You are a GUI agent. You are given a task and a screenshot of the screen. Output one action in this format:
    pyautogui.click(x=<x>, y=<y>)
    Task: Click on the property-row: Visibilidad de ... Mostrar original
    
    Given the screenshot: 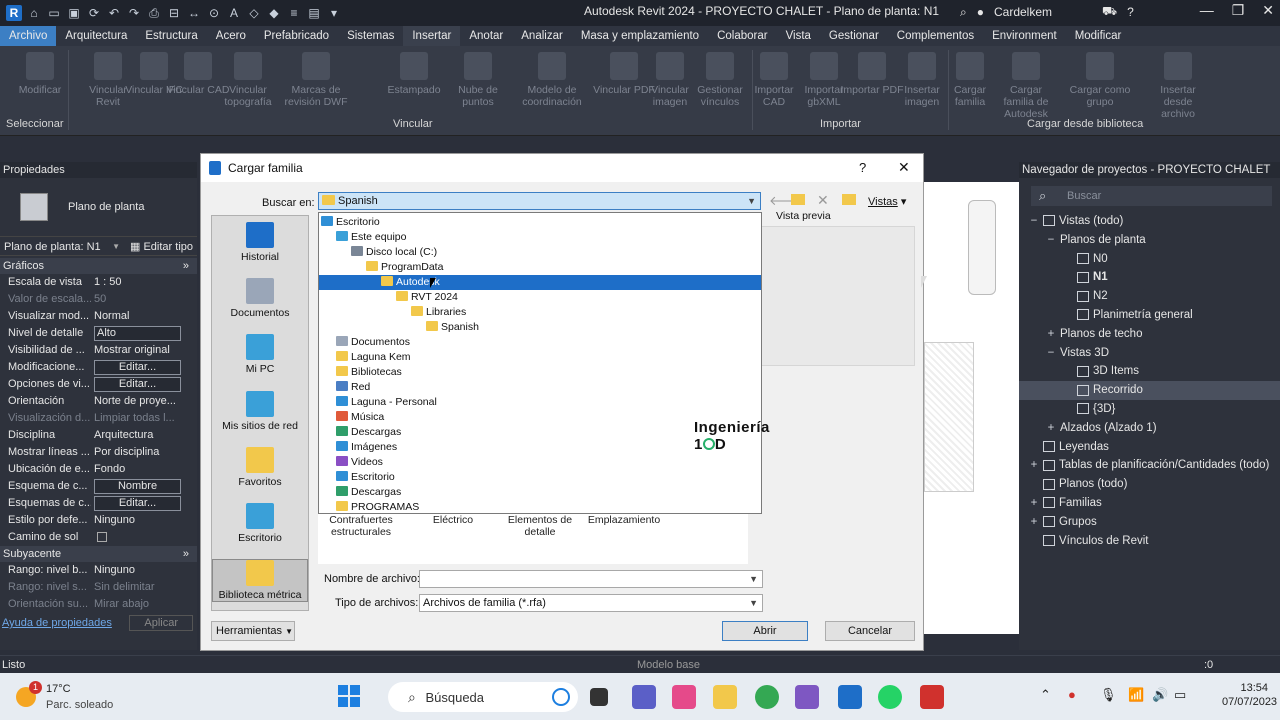 What is the action you would take?
    pyautogui.click(x=98, y=350)
    